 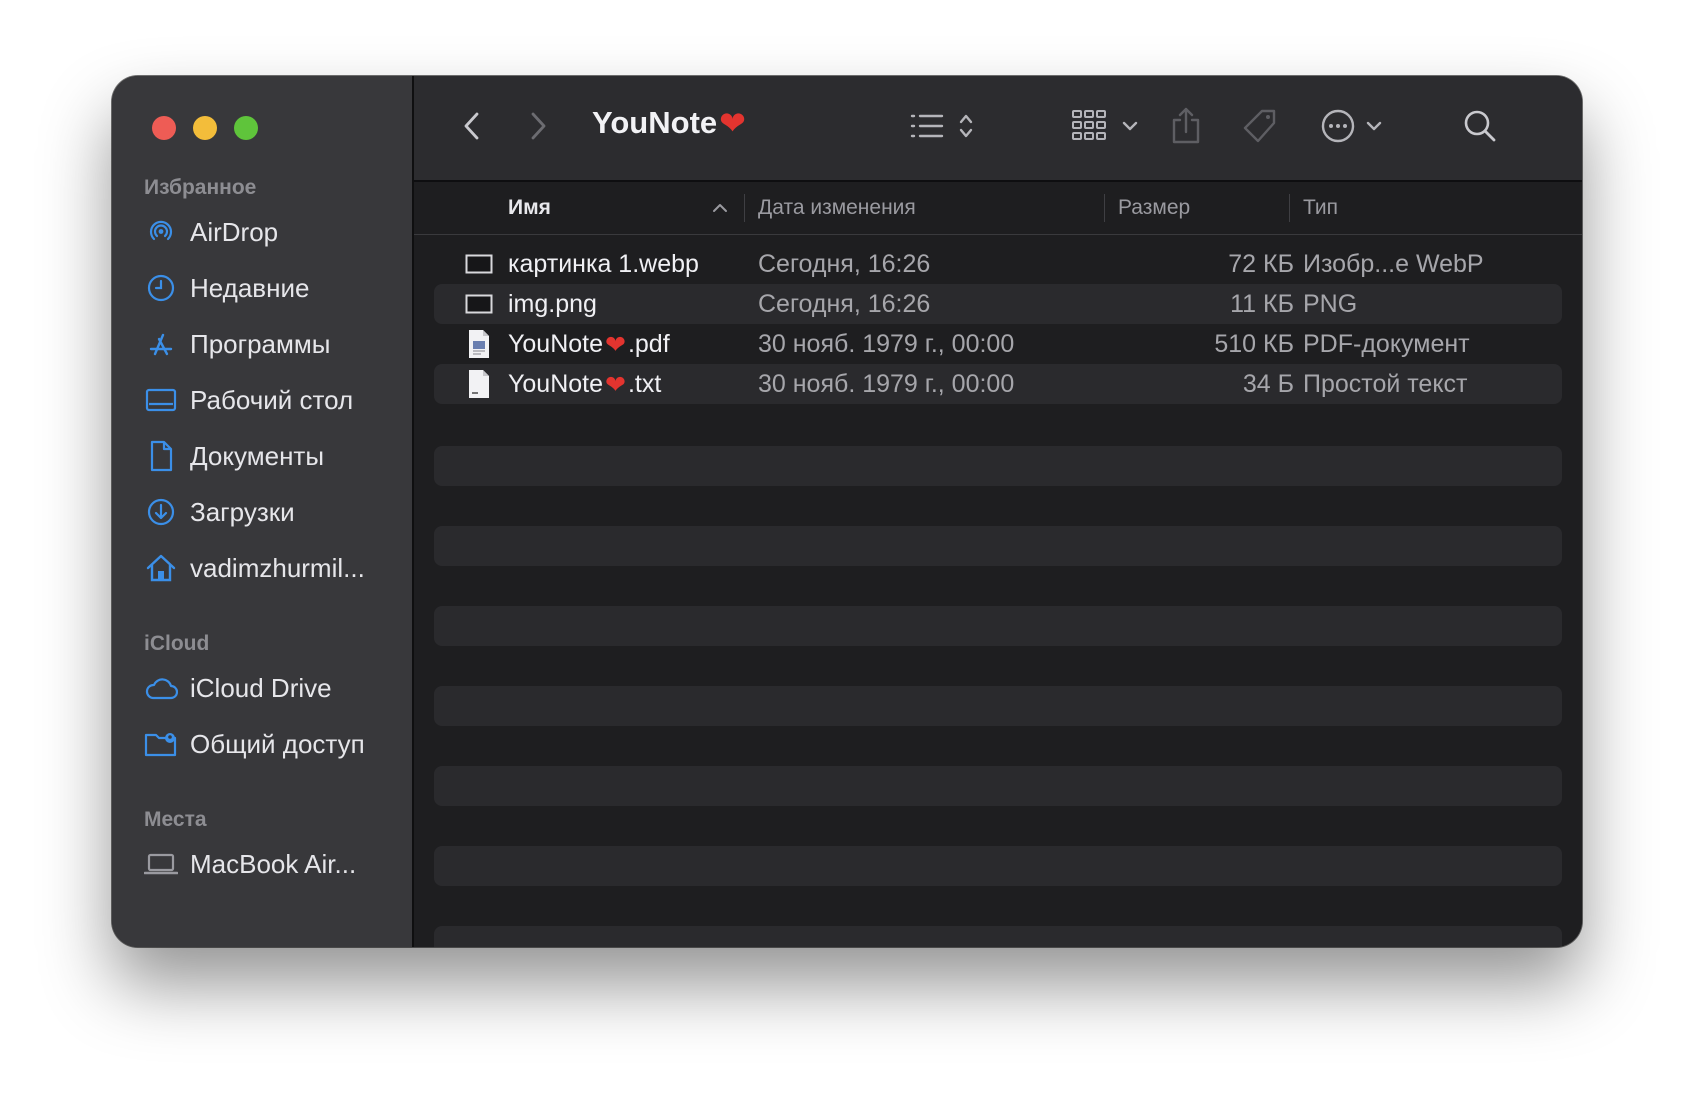 What do you see at coordinates (164, 128) in the screenshot?
I see `close-button` at bounding box center [164, 128].